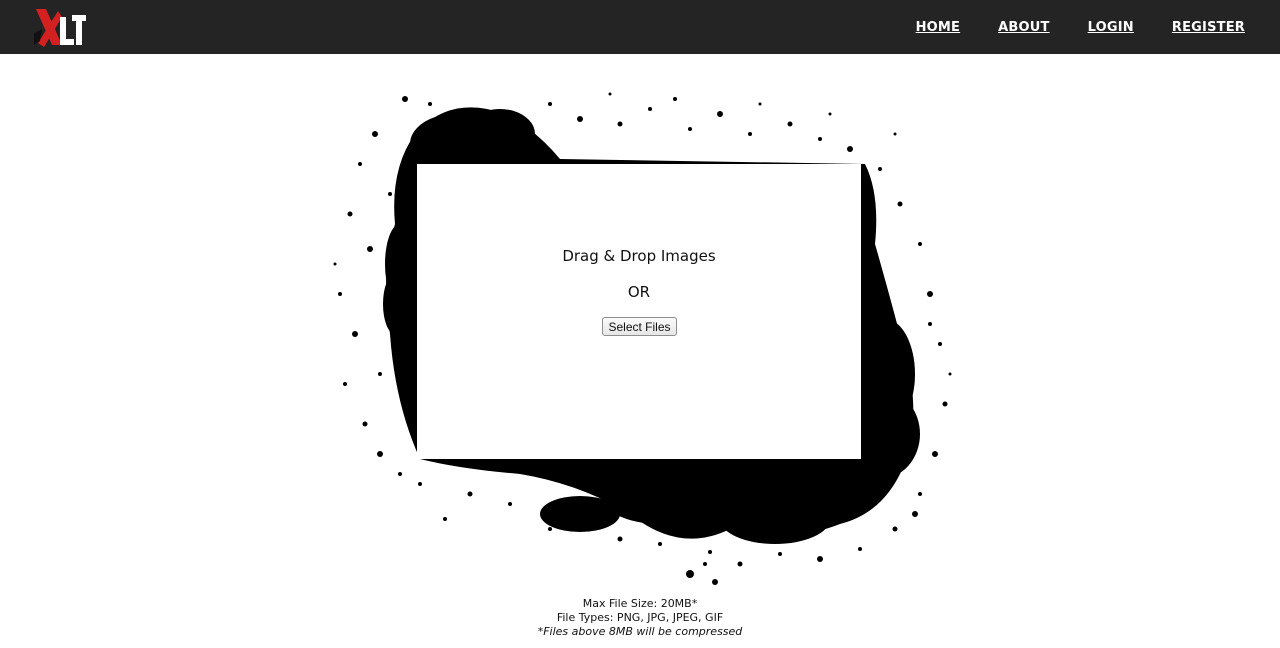  What do you see at coordinates (1080, 27) in the screenshot?
I see `nav-links: HOME ABOUT LOGIN REGISTER` at bounding box center [1080, 27].